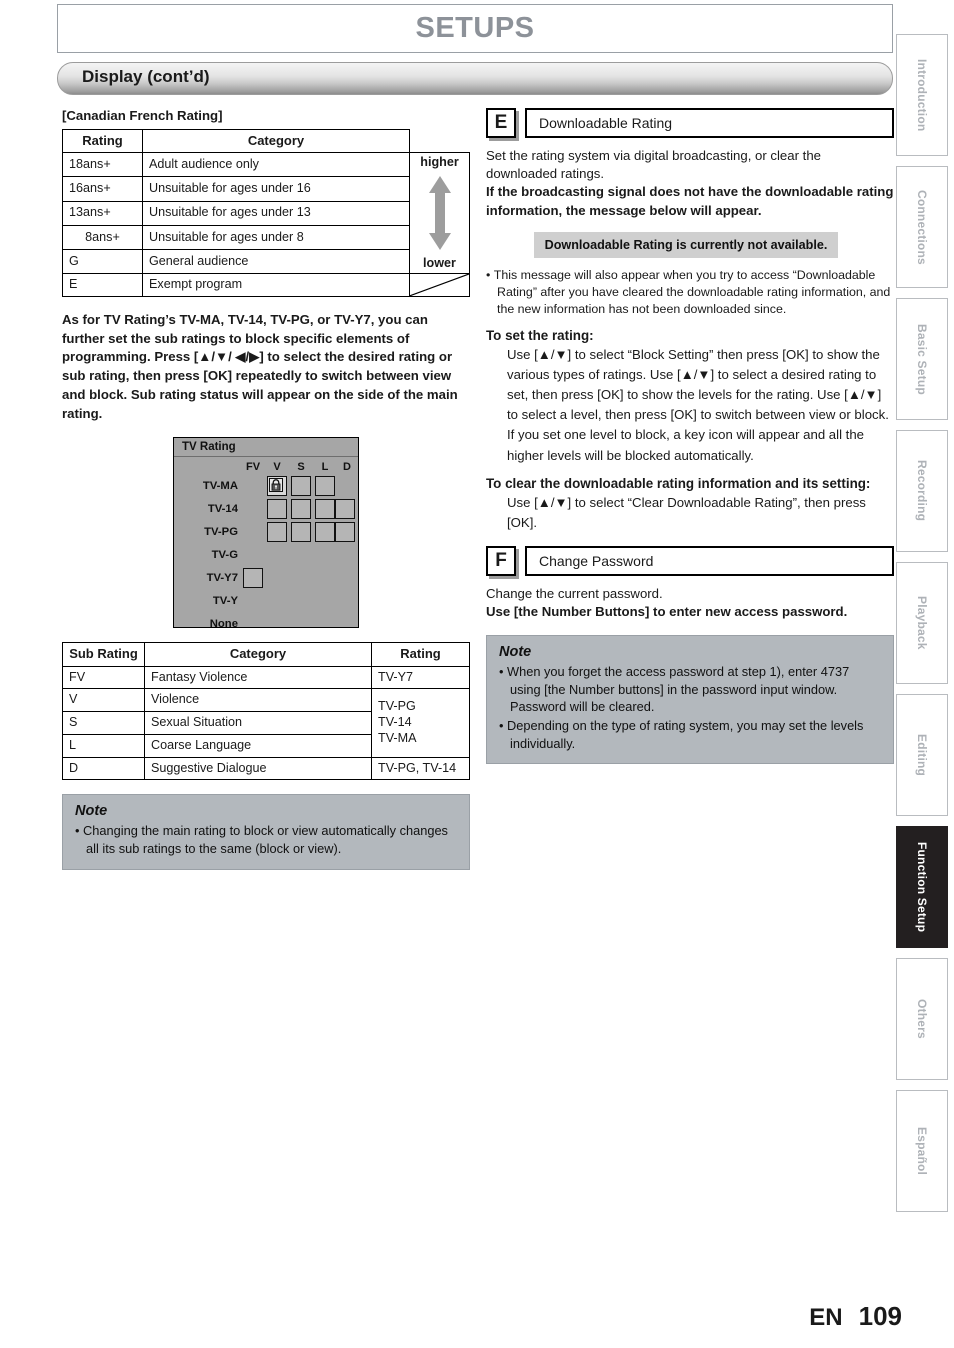  Describe the element at coordinates (146, 76) in the screenshot. I see `section-title: Display (cont’d)` at that location.